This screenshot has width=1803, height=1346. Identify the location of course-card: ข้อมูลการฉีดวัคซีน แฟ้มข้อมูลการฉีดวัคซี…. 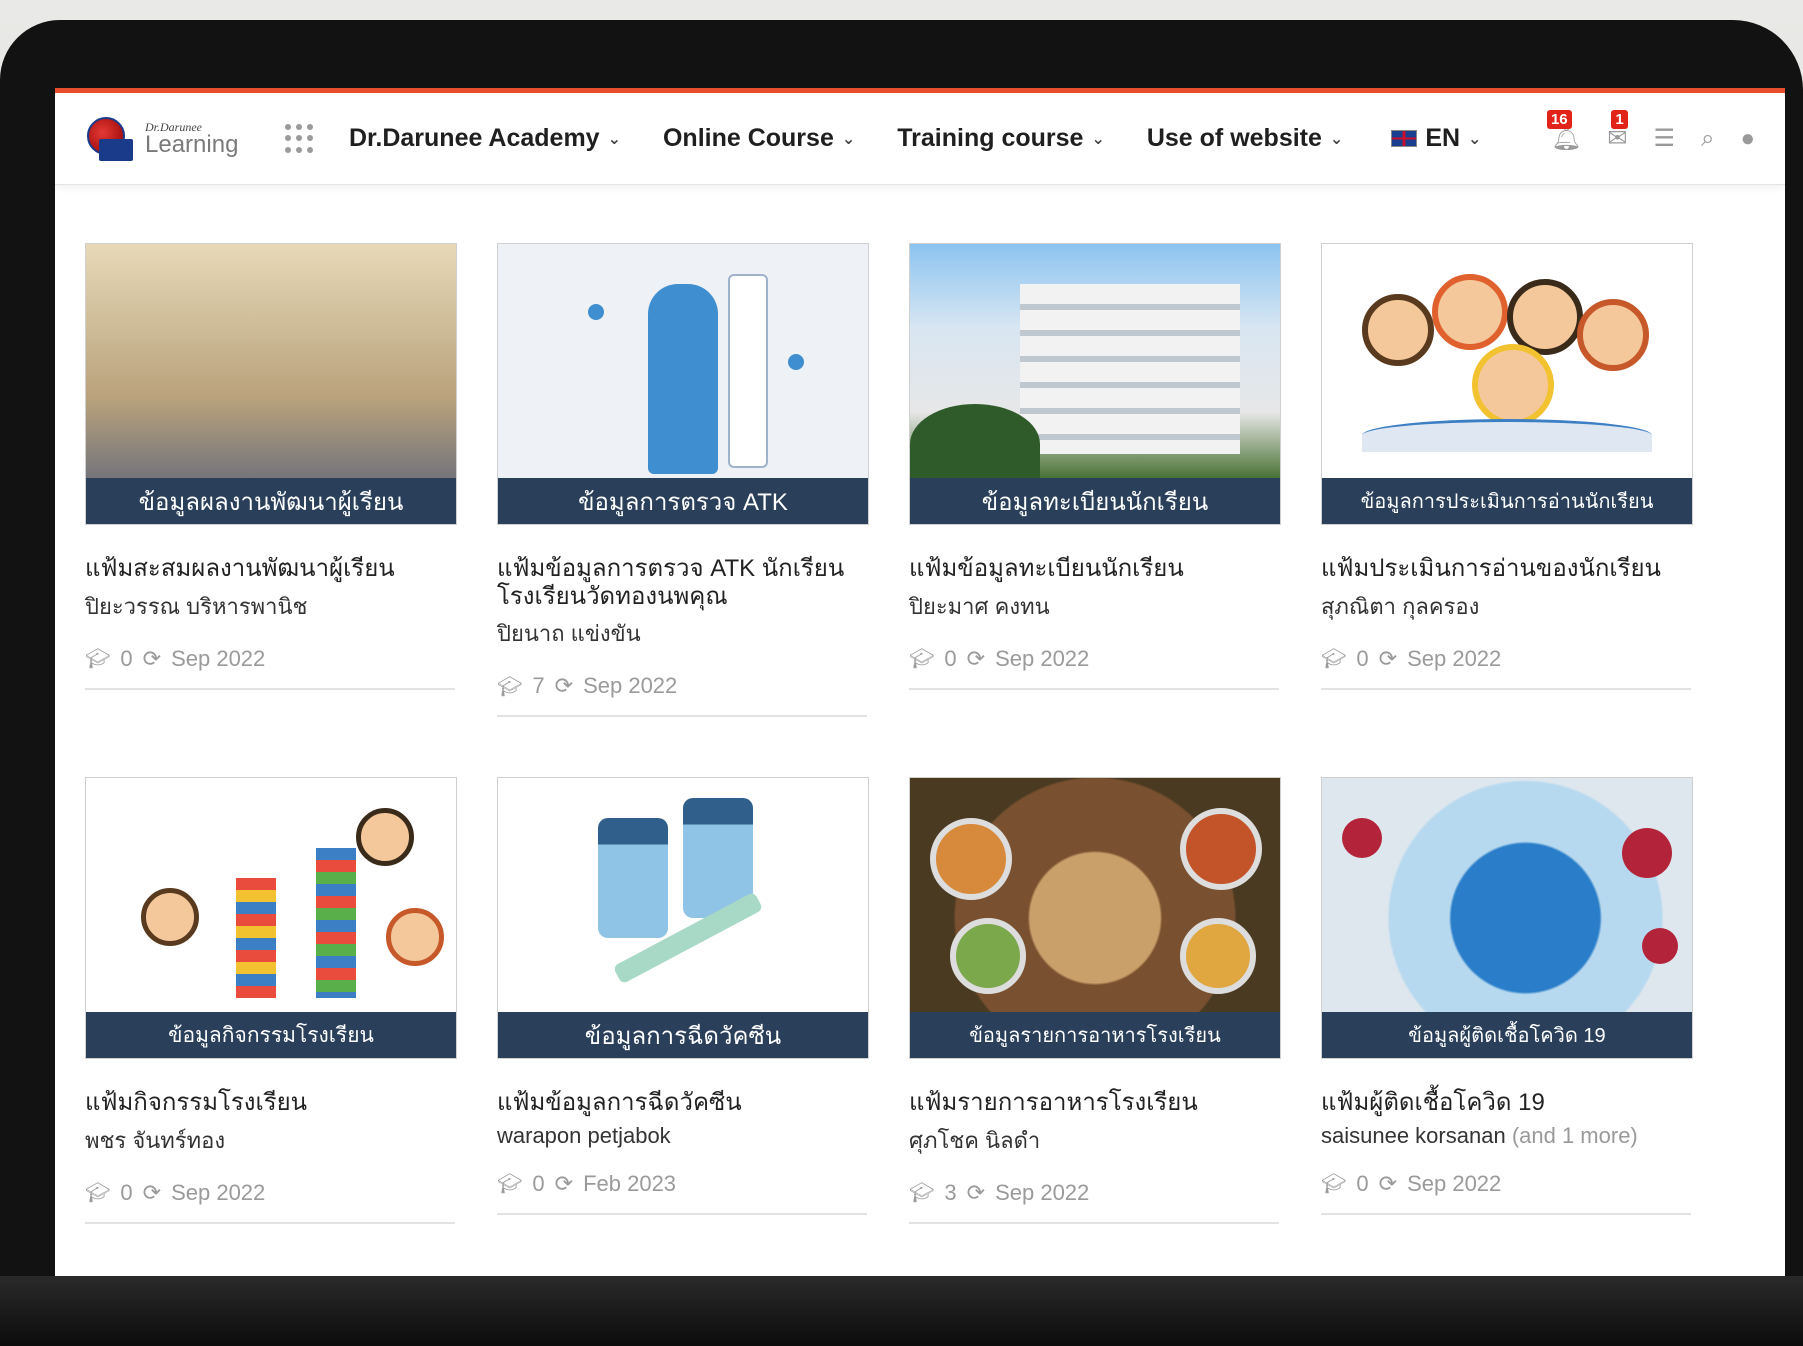
(683, 1000).